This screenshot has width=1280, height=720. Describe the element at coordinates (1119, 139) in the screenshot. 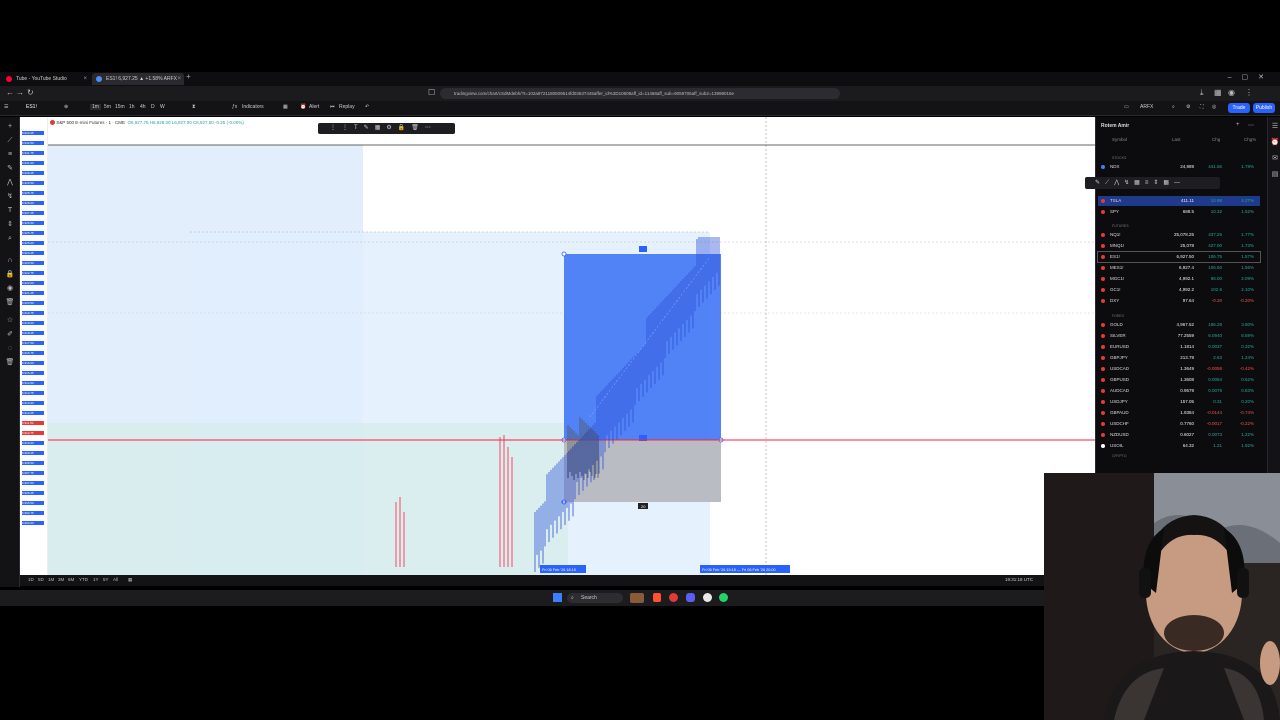

I see `col-symbol: Symbol` at that location.